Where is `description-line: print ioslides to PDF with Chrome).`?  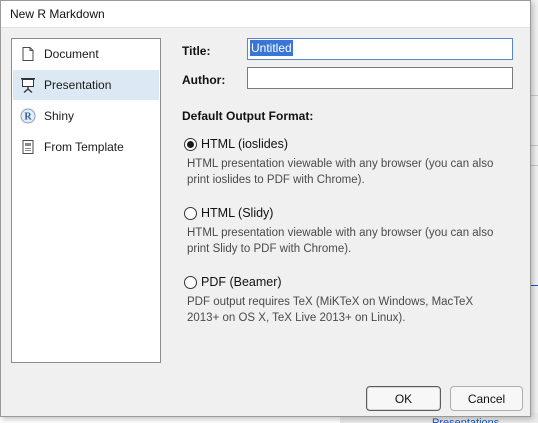
description-line: print ioslides to PDF with Chrome). is located at coordinates (276, 180).